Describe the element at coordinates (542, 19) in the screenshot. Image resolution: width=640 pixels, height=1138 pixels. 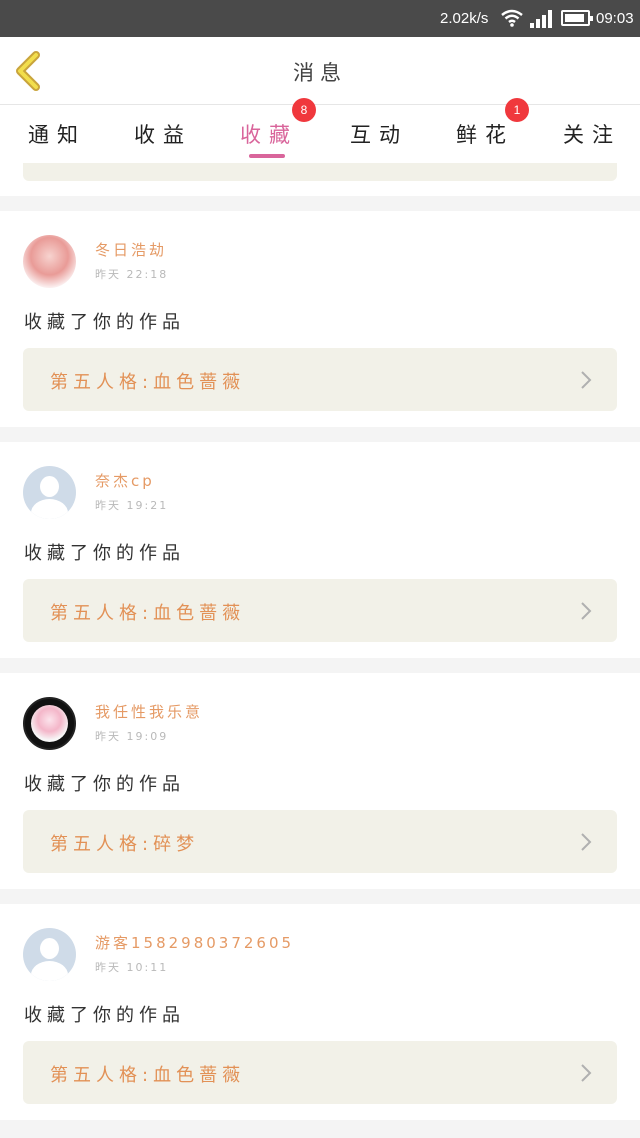
I see `signal-icon` at that location.